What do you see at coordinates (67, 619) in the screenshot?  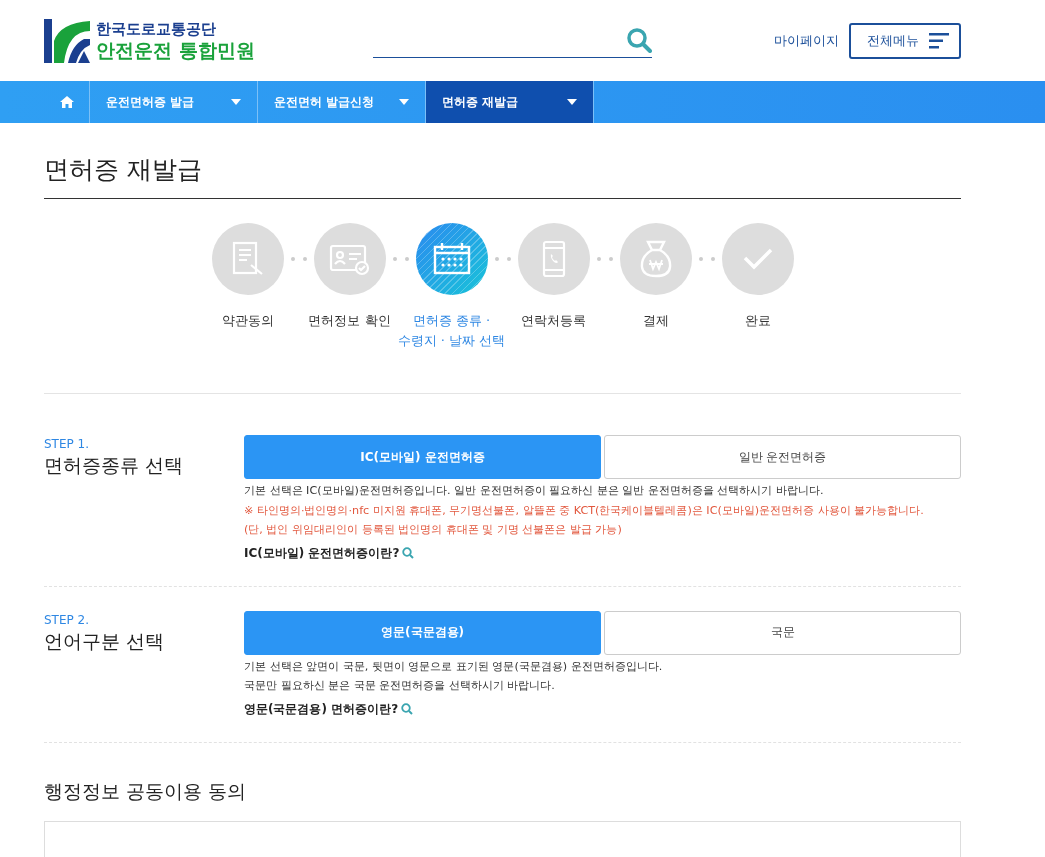 I see `step-number: STEP 2.` at bounding box center [67, 619].